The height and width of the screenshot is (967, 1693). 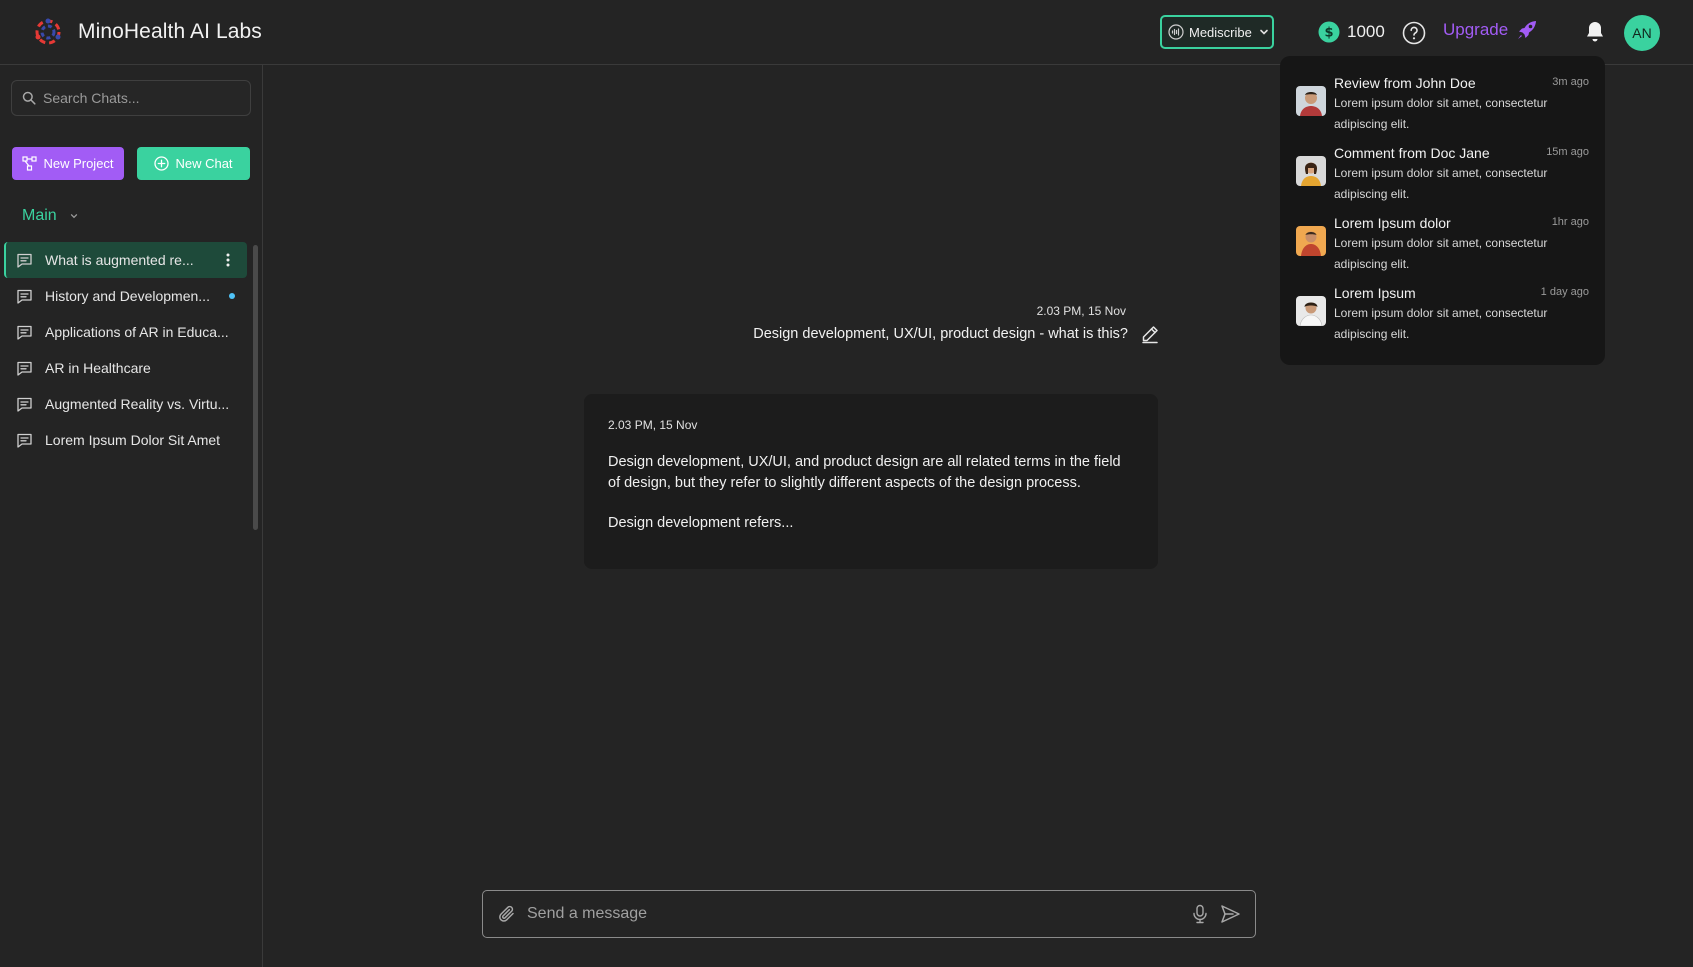 What do you see at coordinates (170, 31) in the screenshot?
I see `app-title: MinoHealth AI Labs` at bounding box center [170, 31].